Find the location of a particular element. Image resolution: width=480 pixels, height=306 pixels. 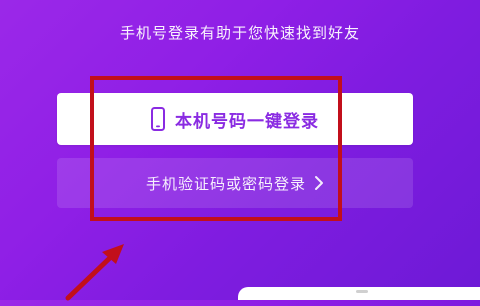

sms-or-password-login-button: 手机验证码或密码登录 is located at coordinates (235, 183).